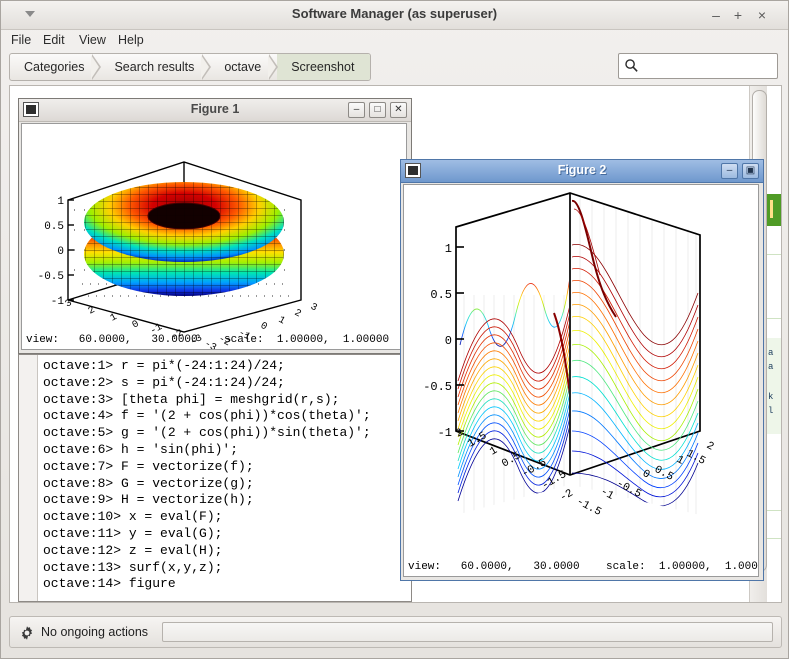 The width and height of the screenshot is (789, 659). I want to click on window-minimize-button: –, so click(716, 15).